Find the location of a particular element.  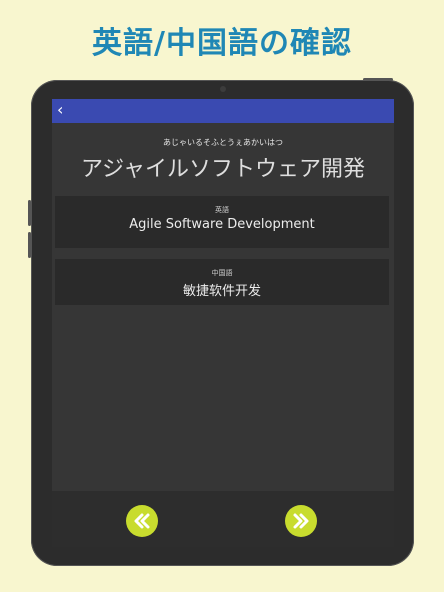

english-card: 英語 Agile Software Development is located at coordinates (222, 222).